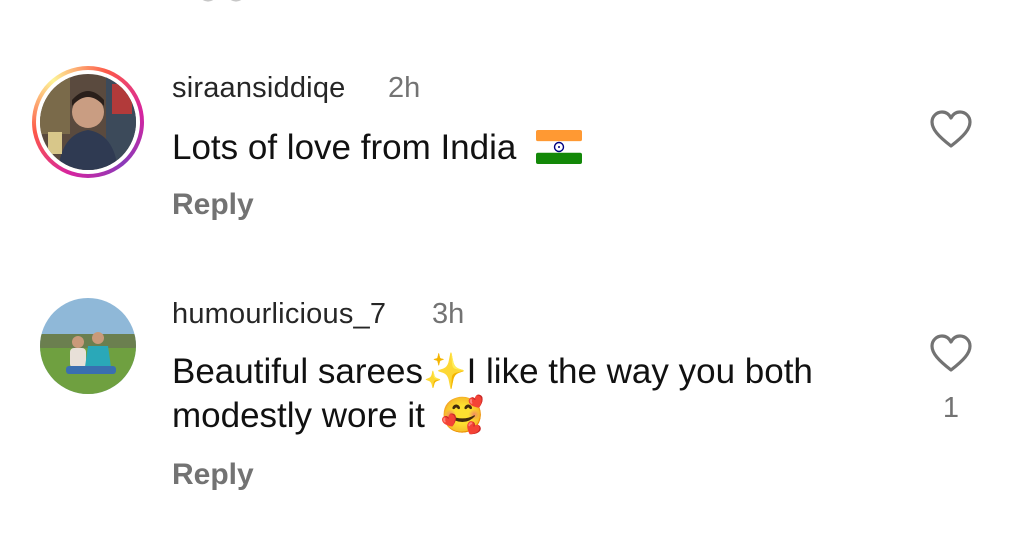  I want to click on comment-username: siraansiddiqe, so click(259, 88).